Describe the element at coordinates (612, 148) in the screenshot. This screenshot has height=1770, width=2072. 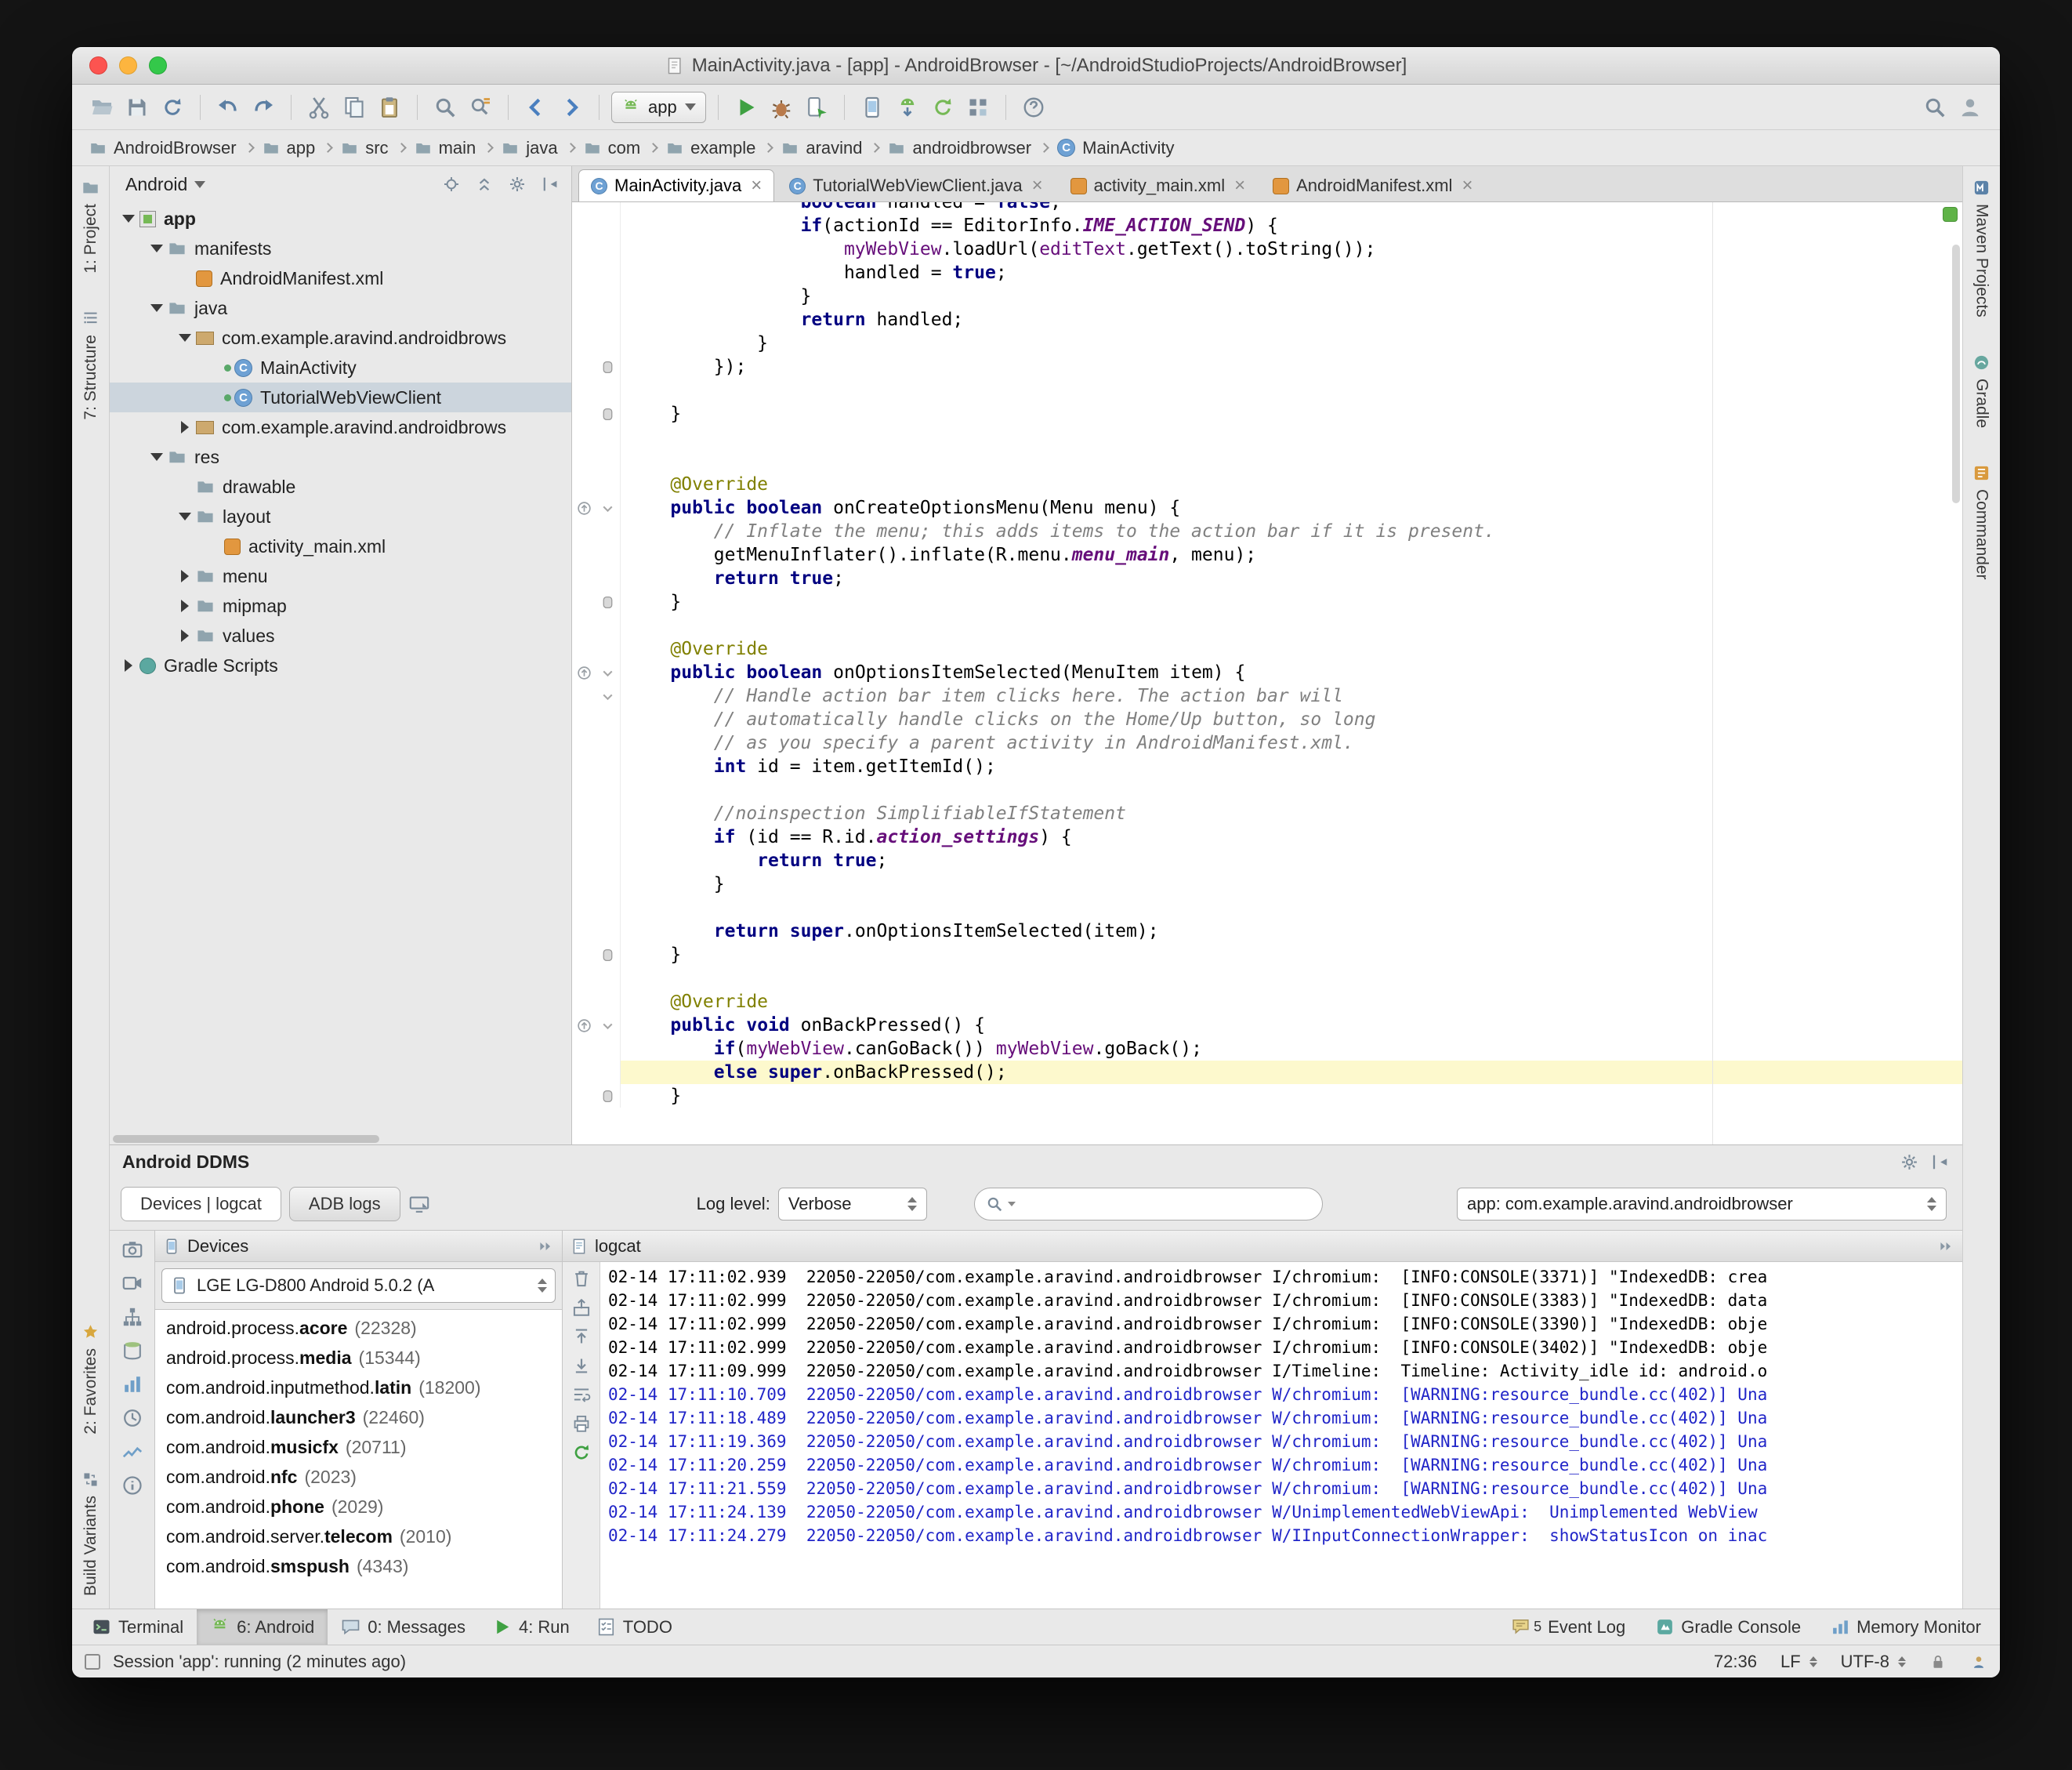
I see `breadcrumb-item-com: com` at that location.